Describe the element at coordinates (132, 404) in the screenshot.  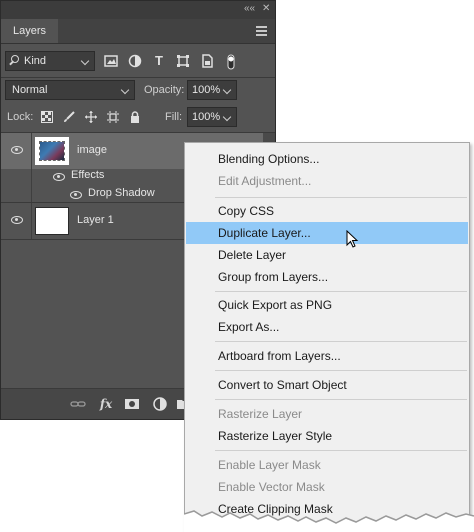
I see `add-mask-icon` at that location.